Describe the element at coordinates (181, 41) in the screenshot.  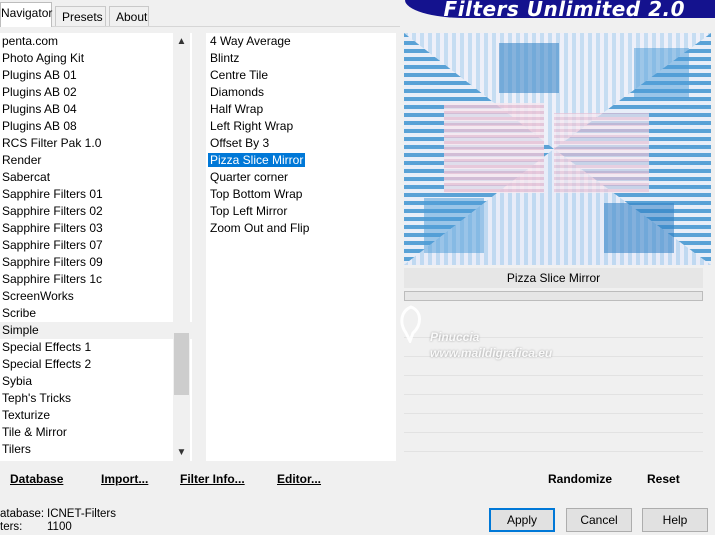
I see `scroll-up-icon: ▲` at that location.